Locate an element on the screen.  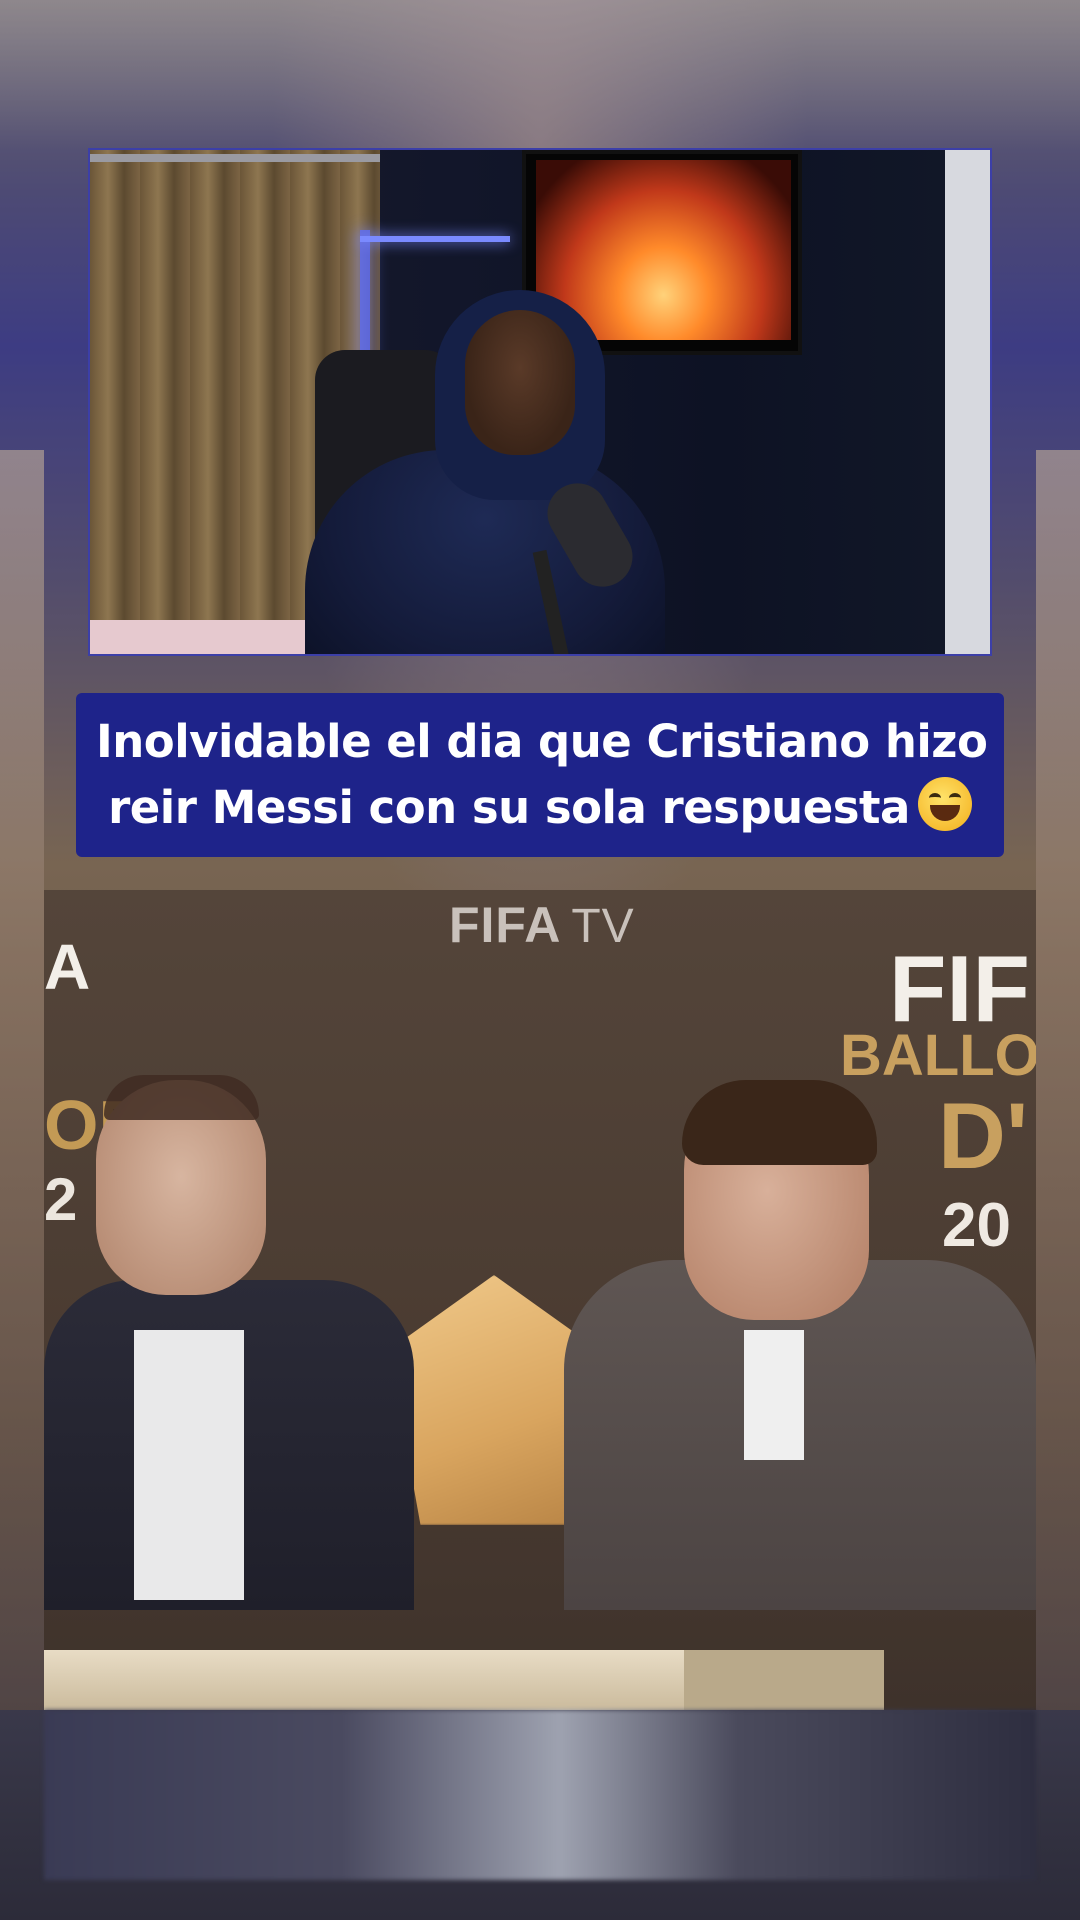
right-blur-edge is located at coordinates (1058, 1080).